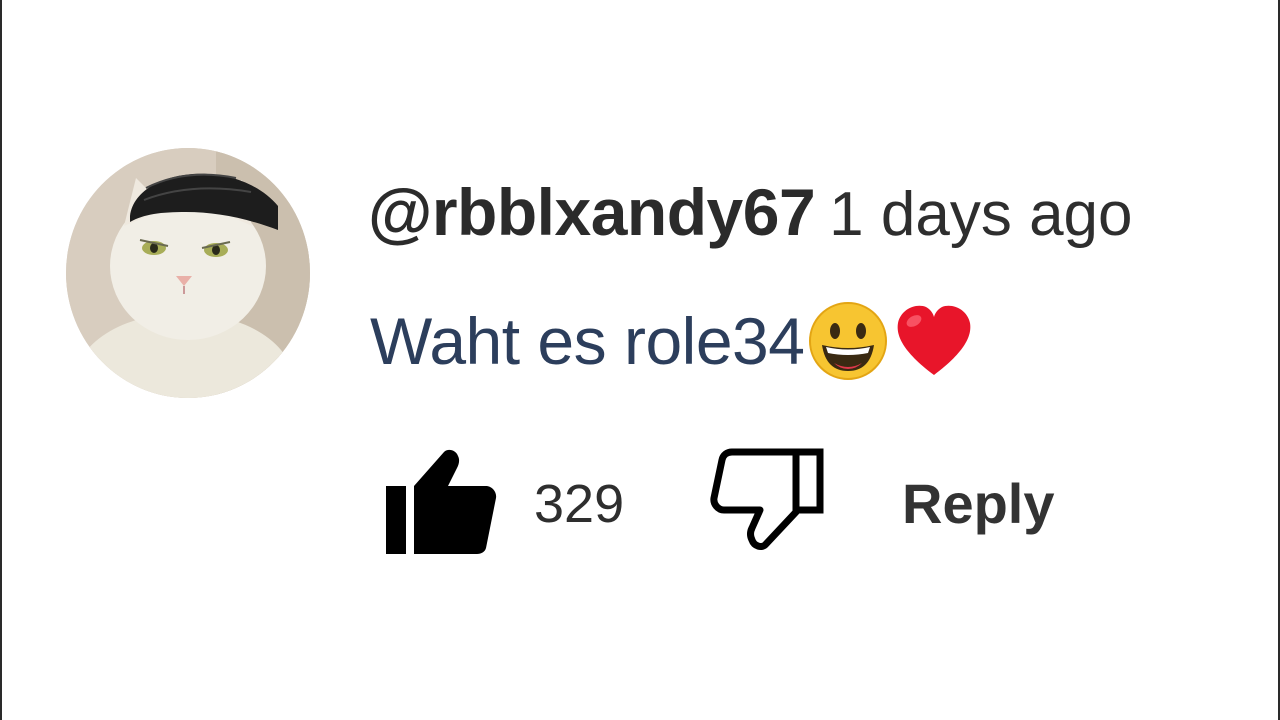 This screenshot has width=1280, height=720. What do you see at coordinates (592, 212) in the screenshot?
I see `username: @rbblxandy67` at bounding box center [592, 212].